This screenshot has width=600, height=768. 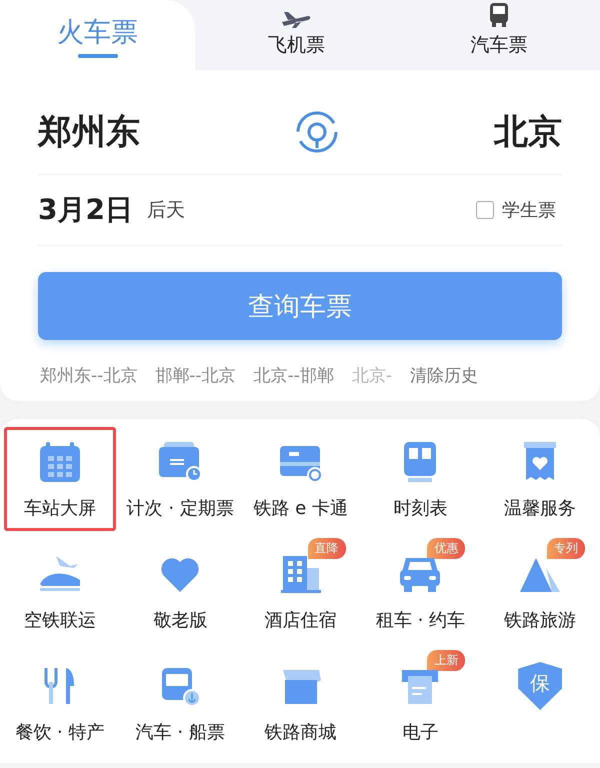 I want to click on service-item: 时刻表, so click(x=420, y=479).